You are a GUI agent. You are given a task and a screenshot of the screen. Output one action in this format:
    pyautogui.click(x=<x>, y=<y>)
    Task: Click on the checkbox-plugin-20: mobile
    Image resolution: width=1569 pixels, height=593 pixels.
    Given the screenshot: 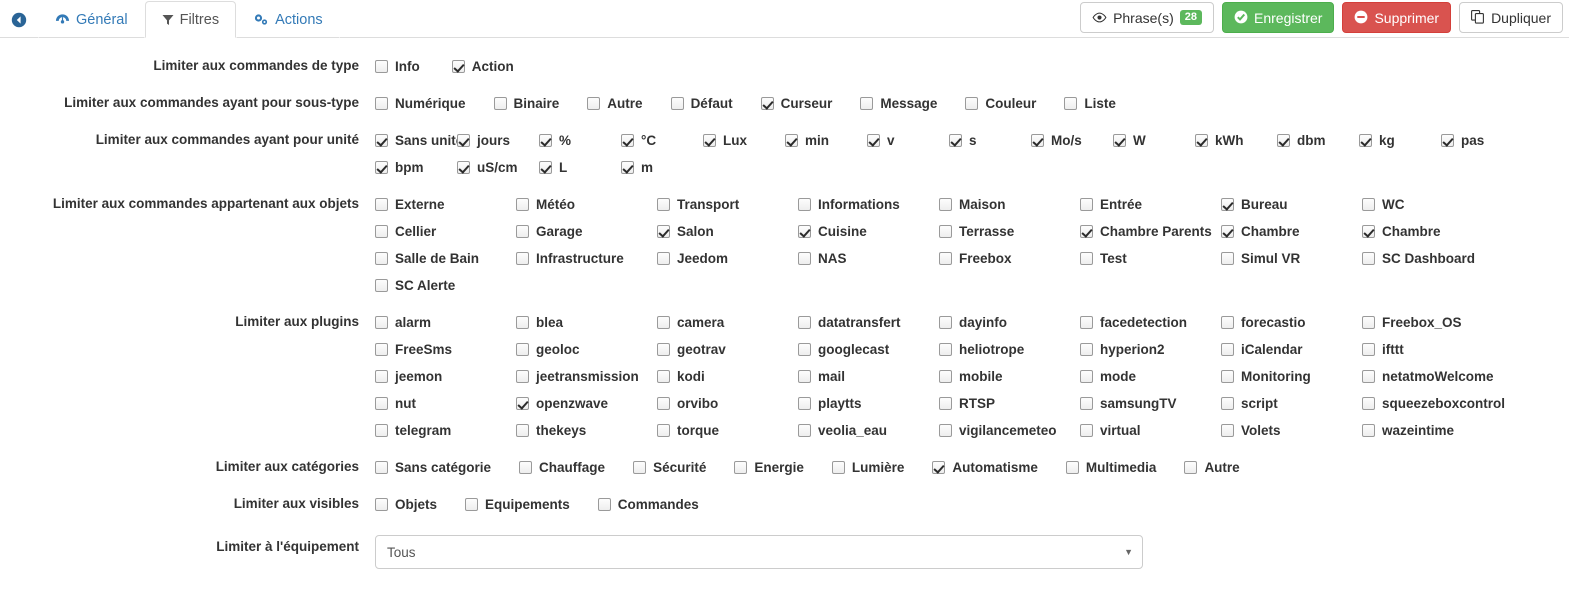 What is the action you would take?
    pyautogui.click(x=1009, y=376)
    